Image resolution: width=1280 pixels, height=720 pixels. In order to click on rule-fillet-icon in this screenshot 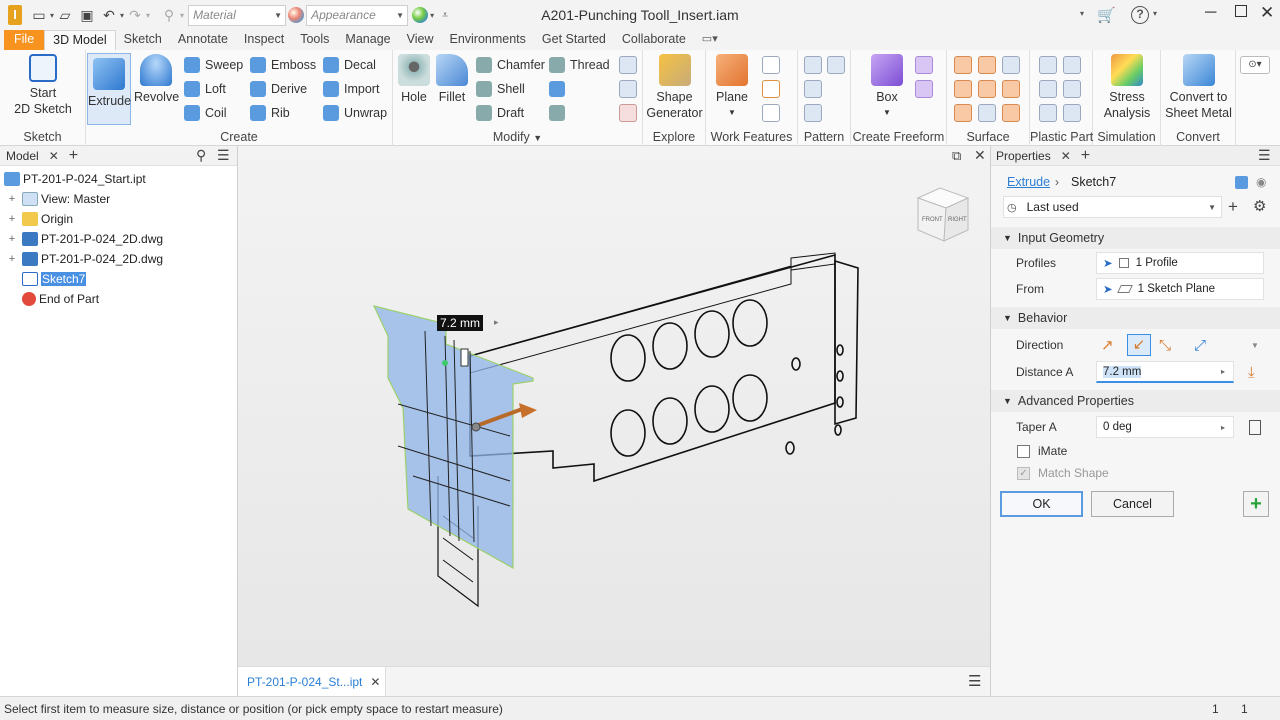, I will do `click(1048, 113)`.